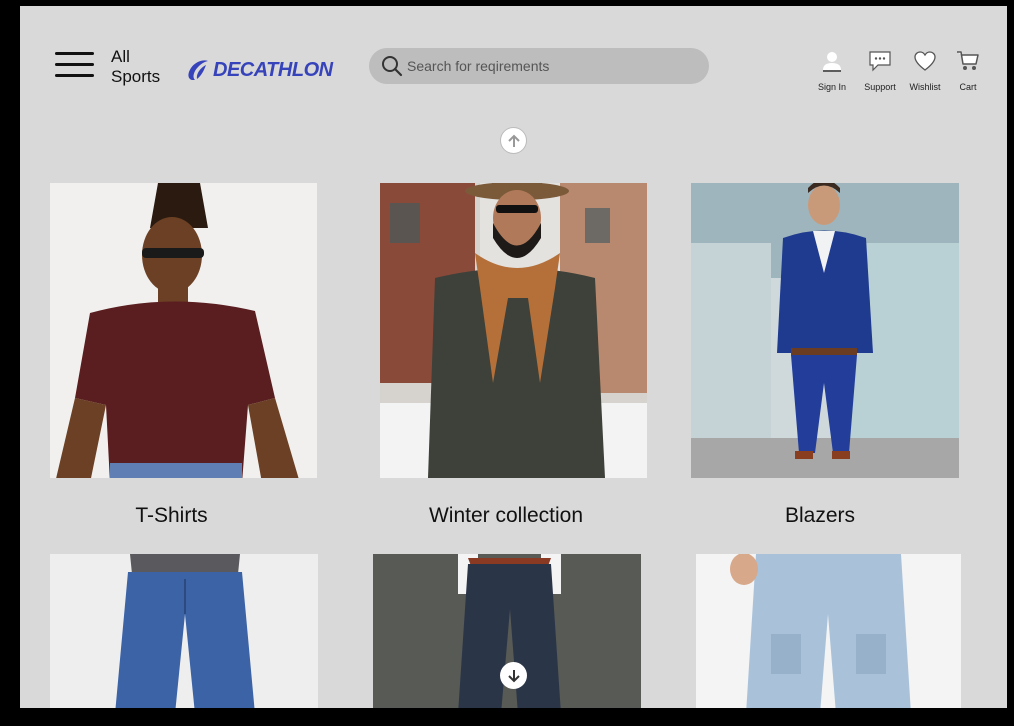 Image resolution: width=1014 pixels, height=726 pixels. What do you see at coordinates (832, 62) in the screenshot?
I see `user-icon` at bounding box center [832, 62].